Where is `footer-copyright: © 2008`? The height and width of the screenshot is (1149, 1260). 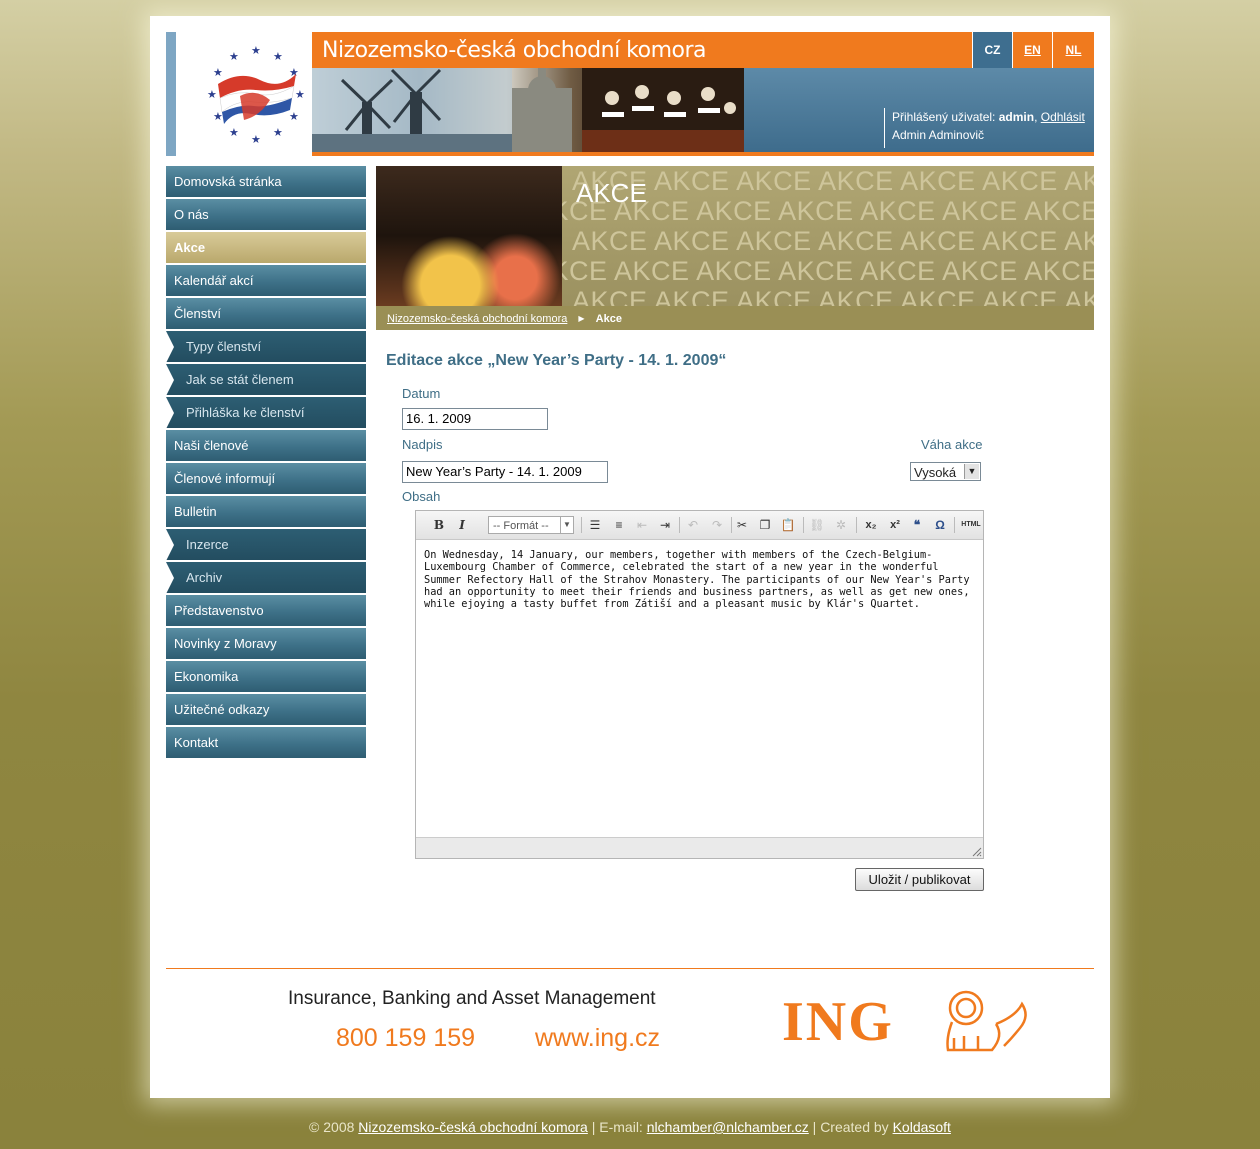
footer-copyright: © 2008 is located at coordinates (332, 1127).